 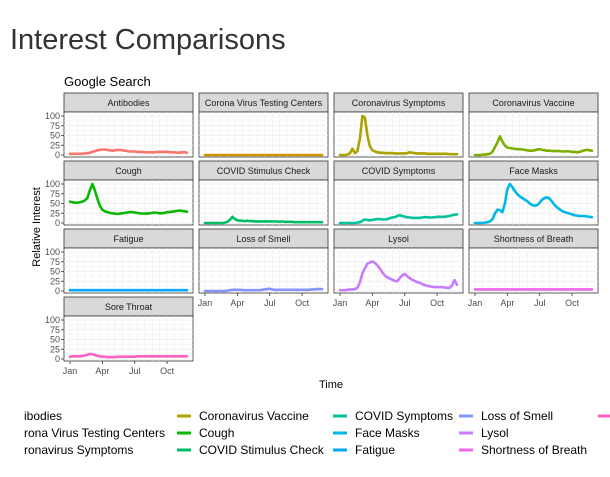 What do you see at coordinates (495, 433) in the screenshot?
I see `legend-label: Lysol` at bounding box center [495, 433].